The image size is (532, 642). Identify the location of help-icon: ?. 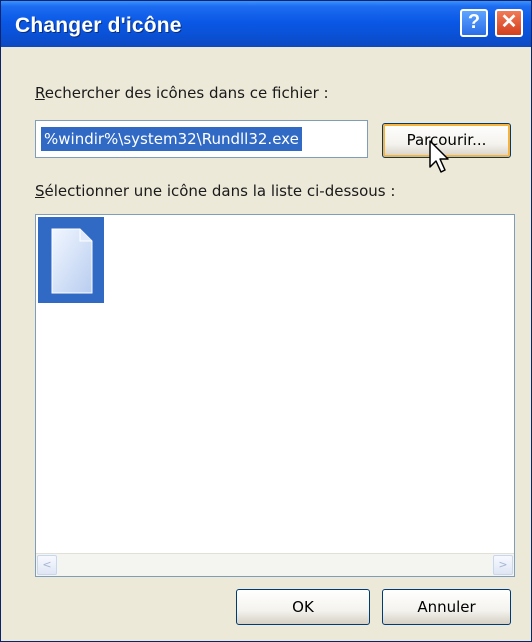
(474, 22).